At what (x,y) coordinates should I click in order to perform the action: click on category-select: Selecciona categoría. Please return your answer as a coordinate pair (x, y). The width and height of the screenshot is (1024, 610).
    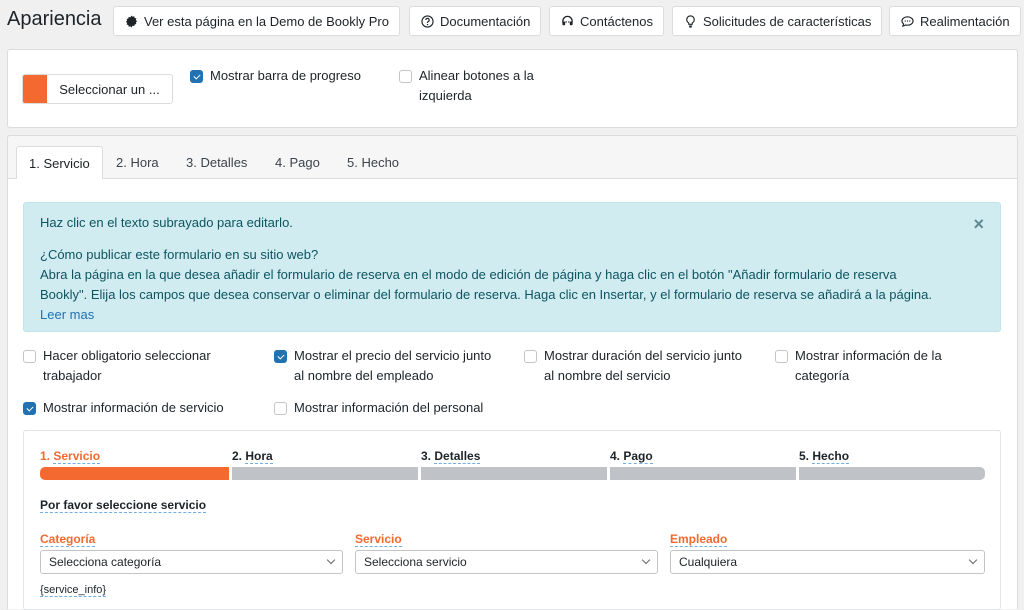
    Looking at the image, I should click on (191, 562).